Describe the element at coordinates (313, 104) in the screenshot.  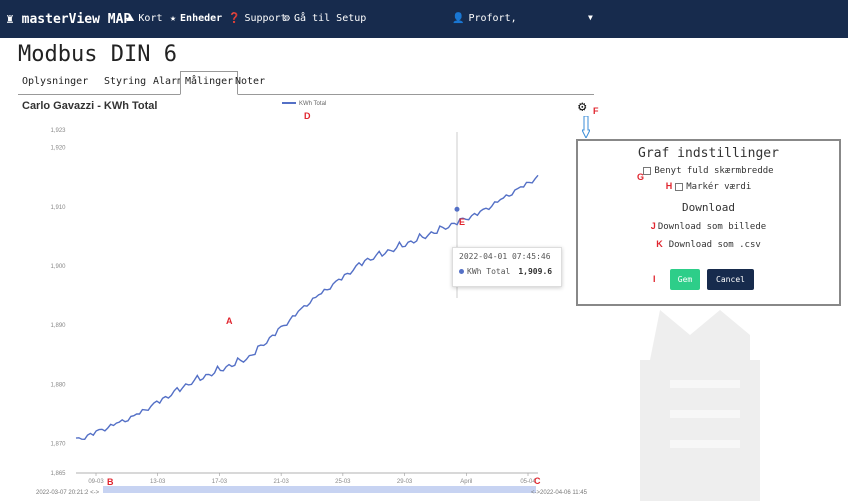
I see `legend-label: KWh Total` at that location.